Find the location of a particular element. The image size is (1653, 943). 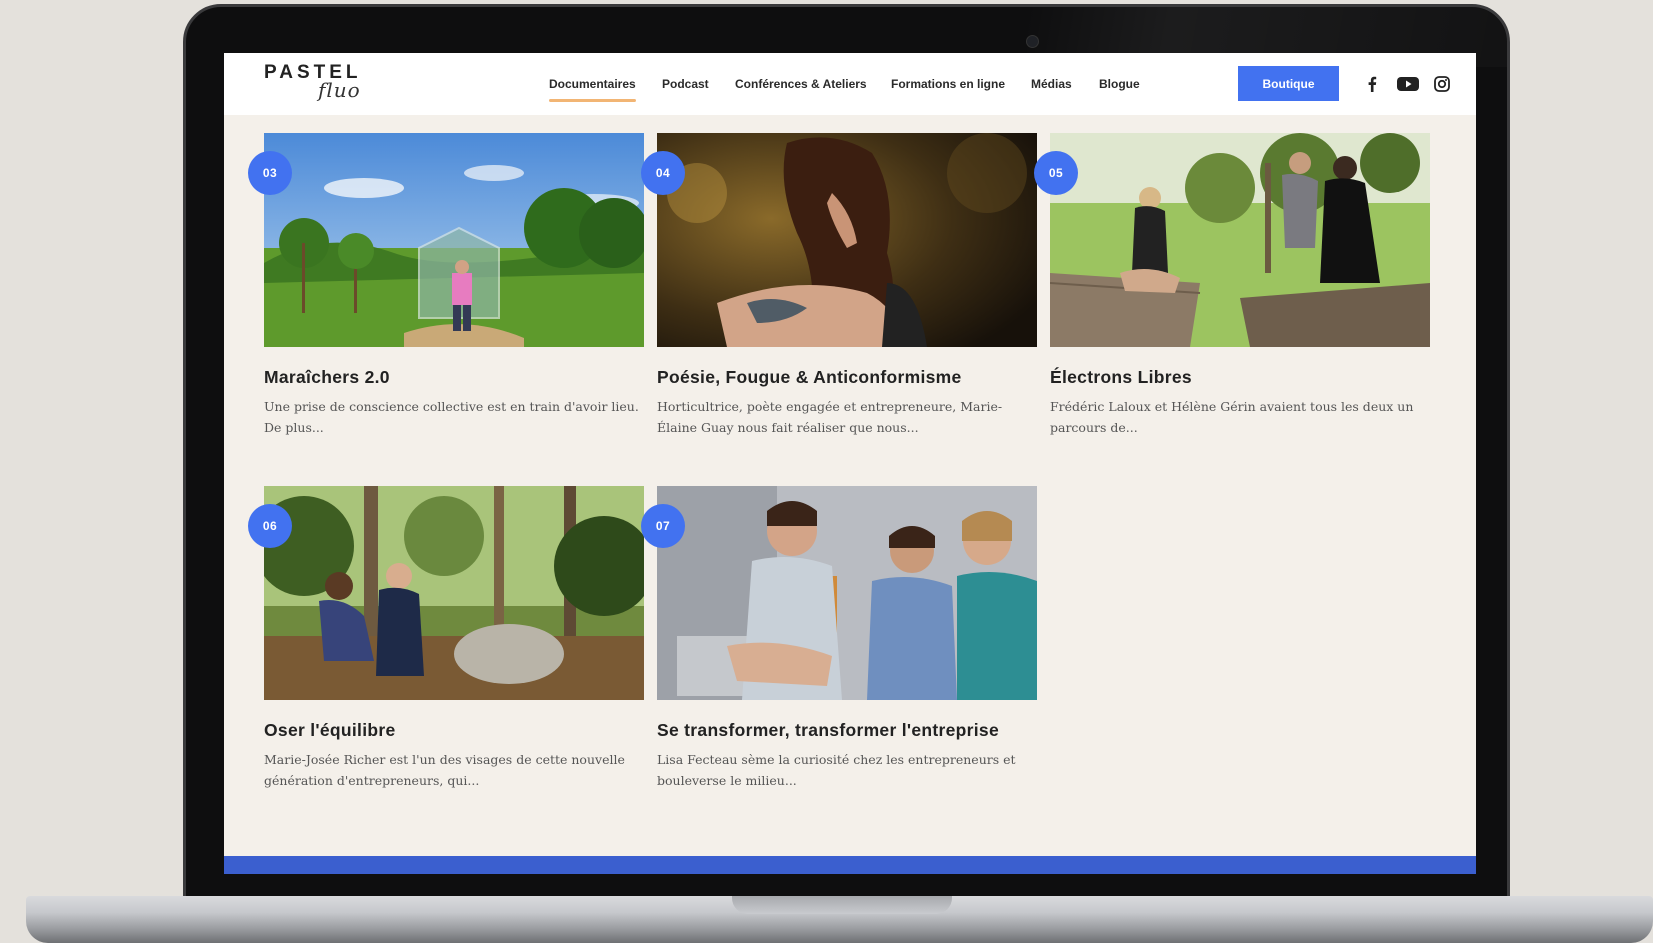

boutique-button: Boutique is located at coordinates (1288, 83).